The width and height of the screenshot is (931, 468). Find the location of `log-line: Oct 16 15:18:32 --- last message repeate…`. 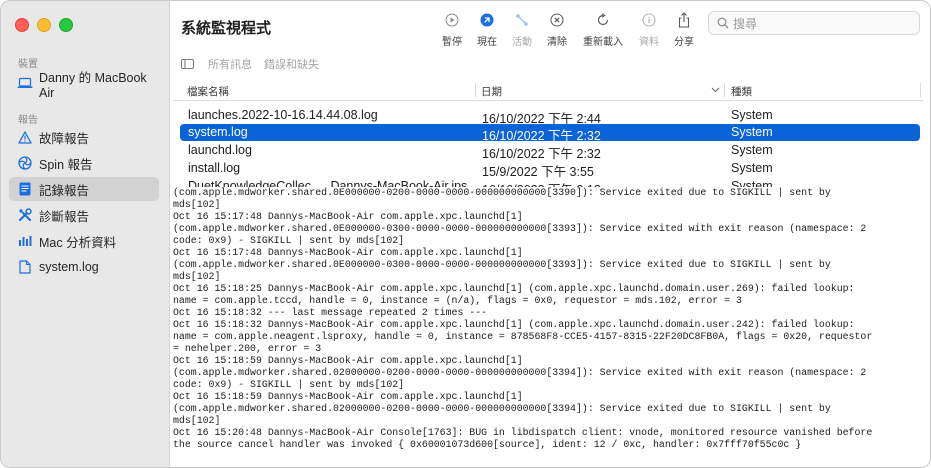

log-line: Oct 16 15:18:32 --- last message repeate… is located at coordinates (330, 312).